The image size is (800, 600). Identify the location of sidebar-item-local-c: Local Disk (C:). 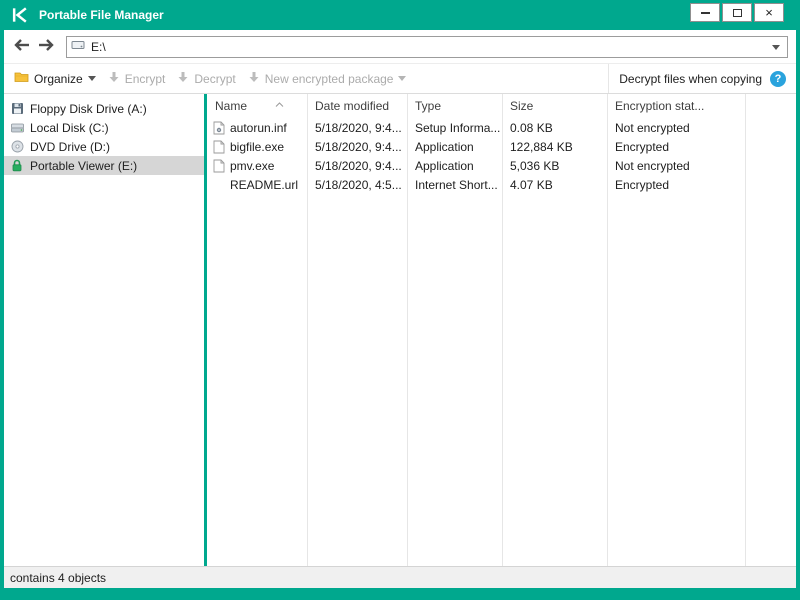
(104, 127).